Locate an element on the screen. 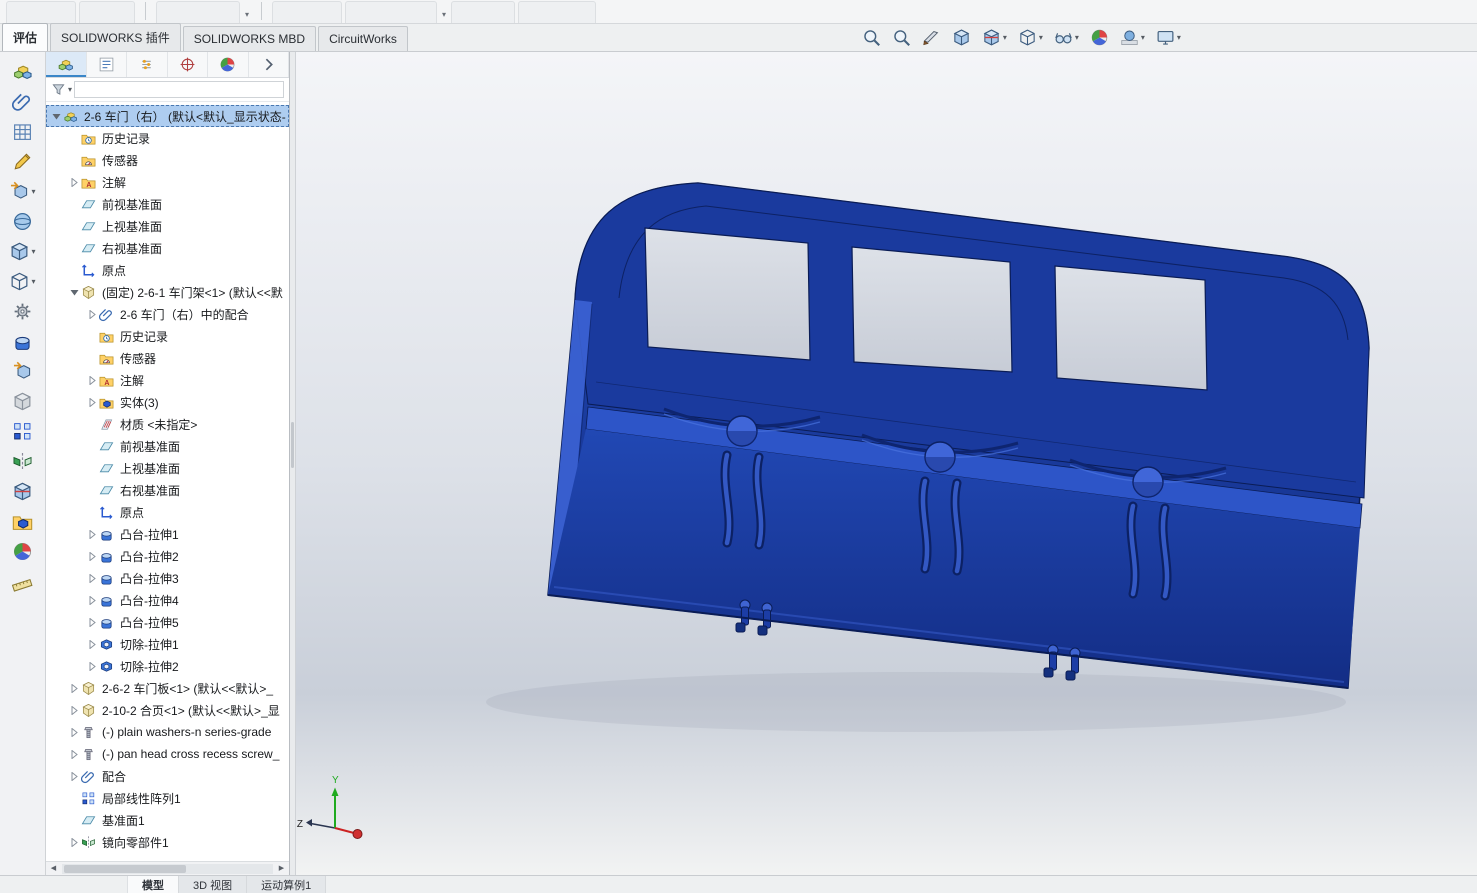 The height and width of the screenshot is (893, 1477). component-stack-button is located at coordinates (22, 521).